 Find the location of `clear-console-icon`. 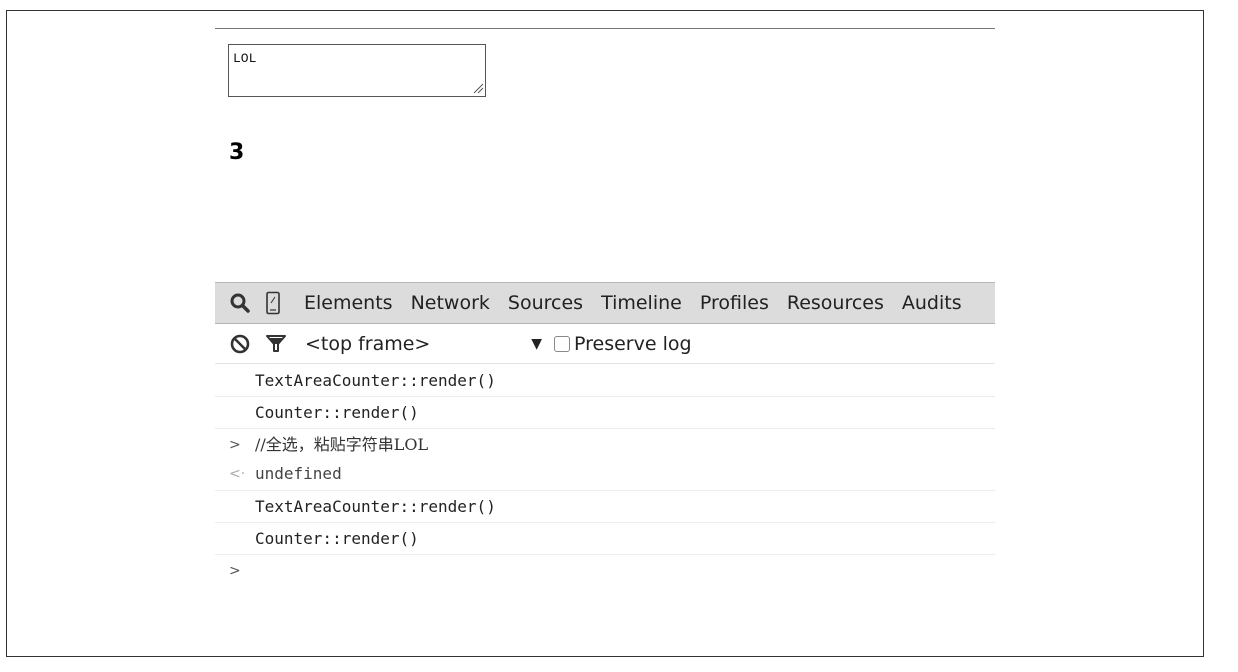

clear-console-icon is located at coordinates (240, 344).